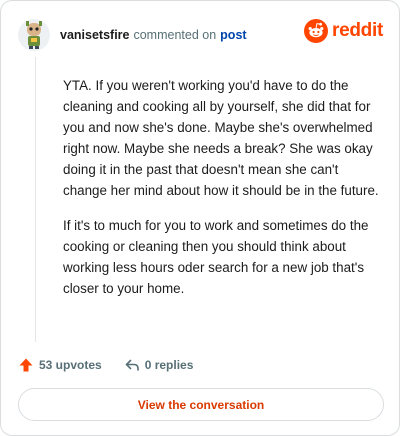  I want to click on upvote-count: 53 upvotes, so click(70, 365).